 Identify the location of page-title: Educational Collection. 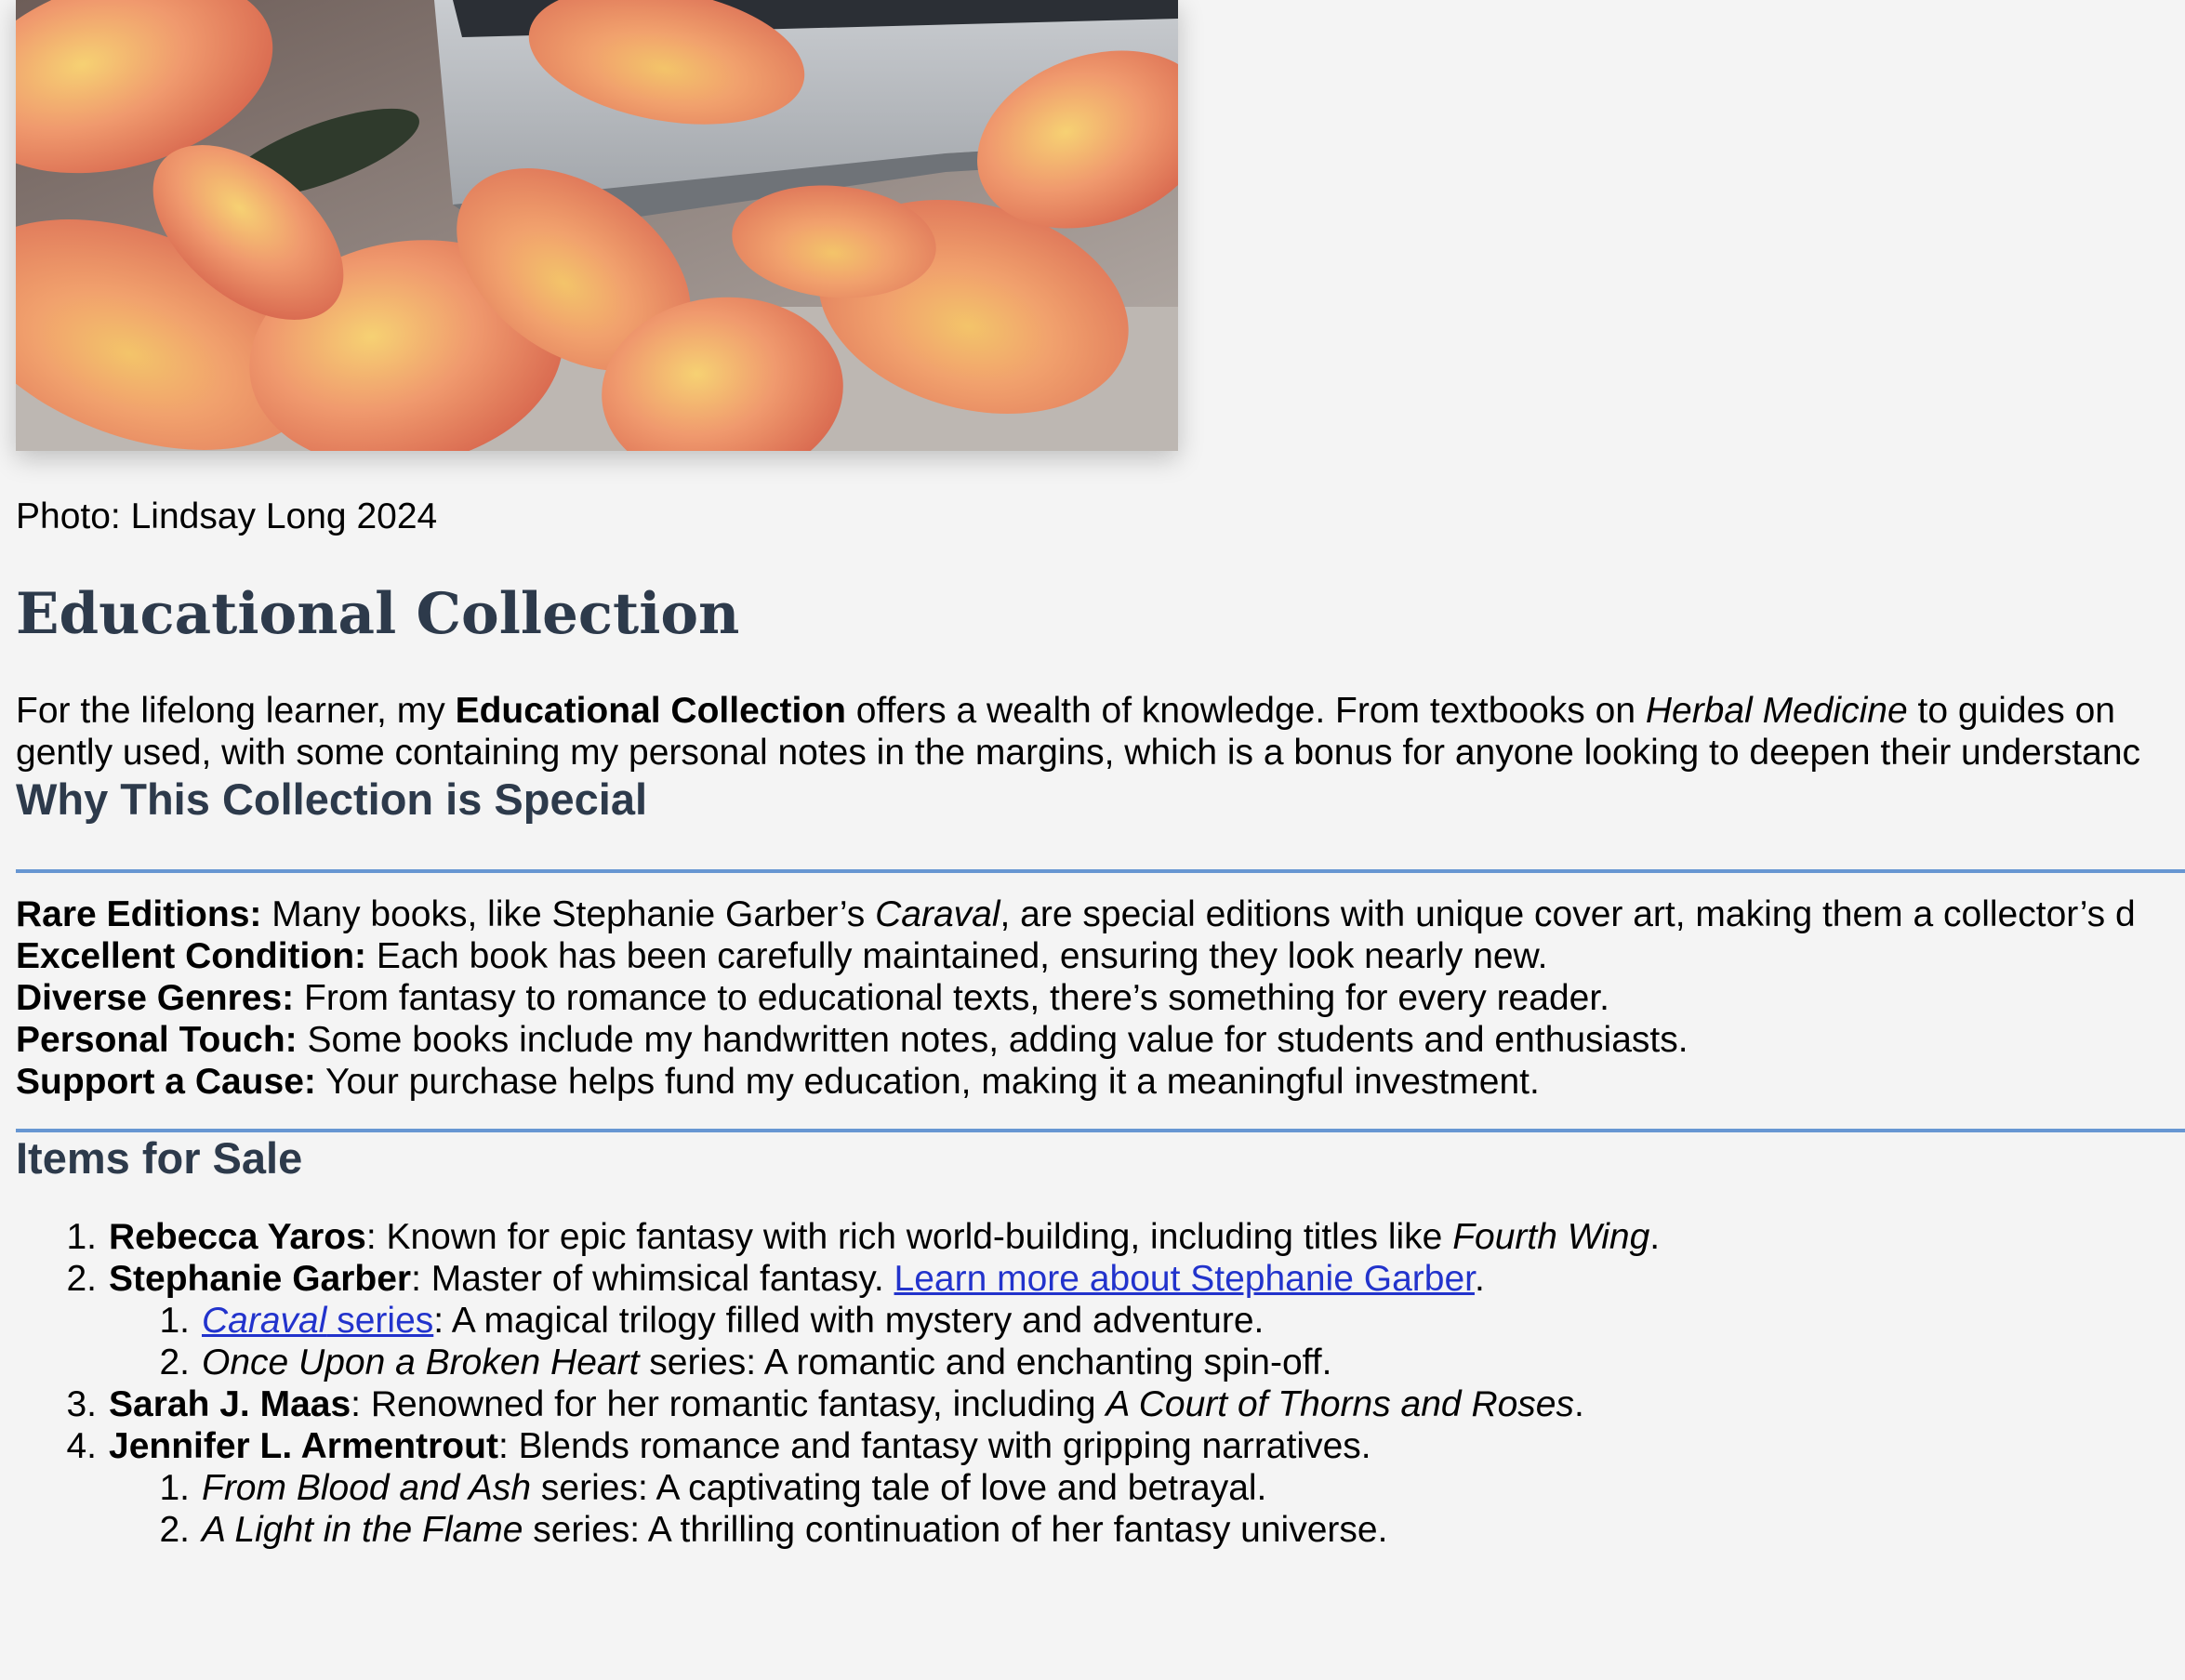
(378, 613).